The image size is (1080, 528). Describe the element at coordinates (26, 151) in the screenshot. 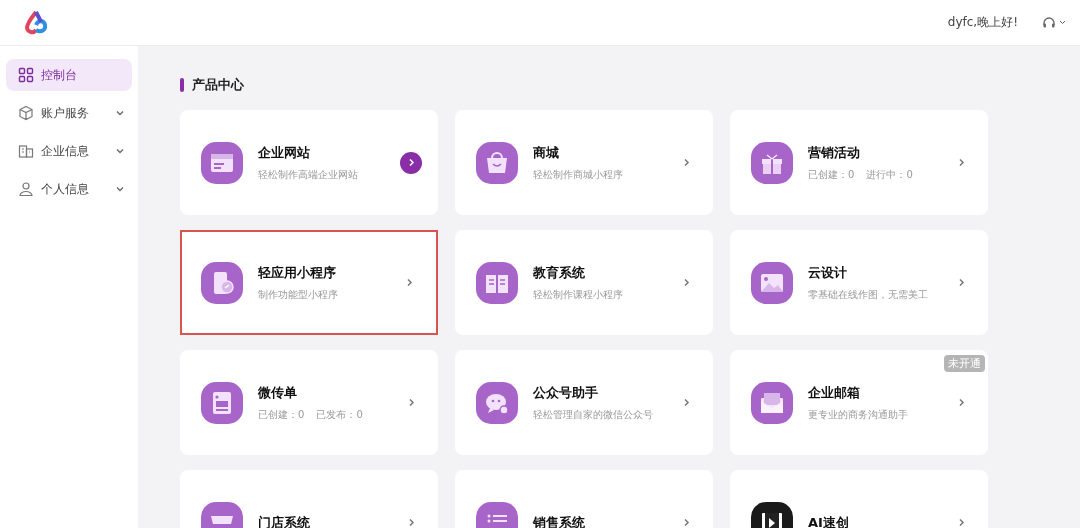

I see `building-icon` at that location.